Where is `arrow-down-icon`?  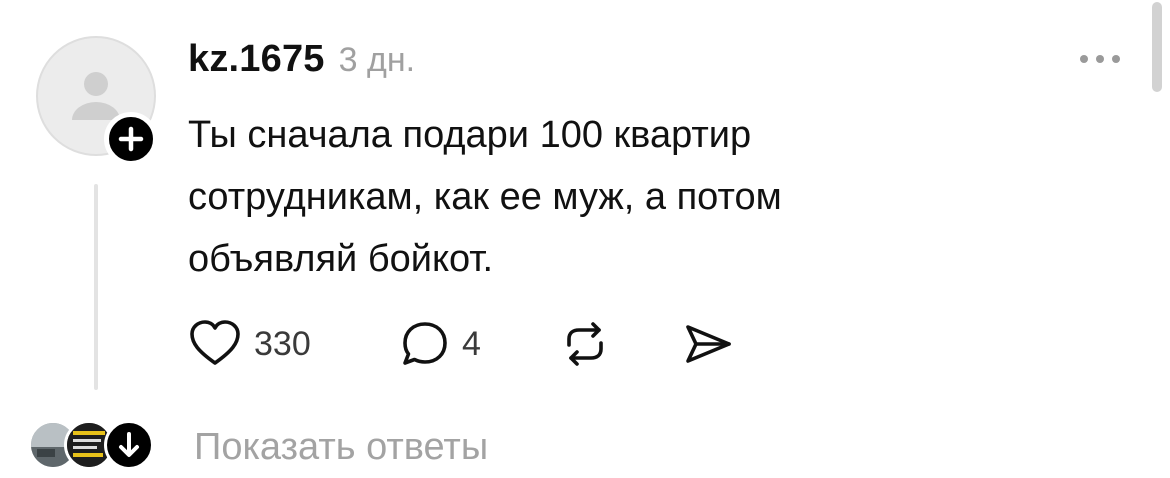
arrow-down-icon is located at coordinates (129, 444).